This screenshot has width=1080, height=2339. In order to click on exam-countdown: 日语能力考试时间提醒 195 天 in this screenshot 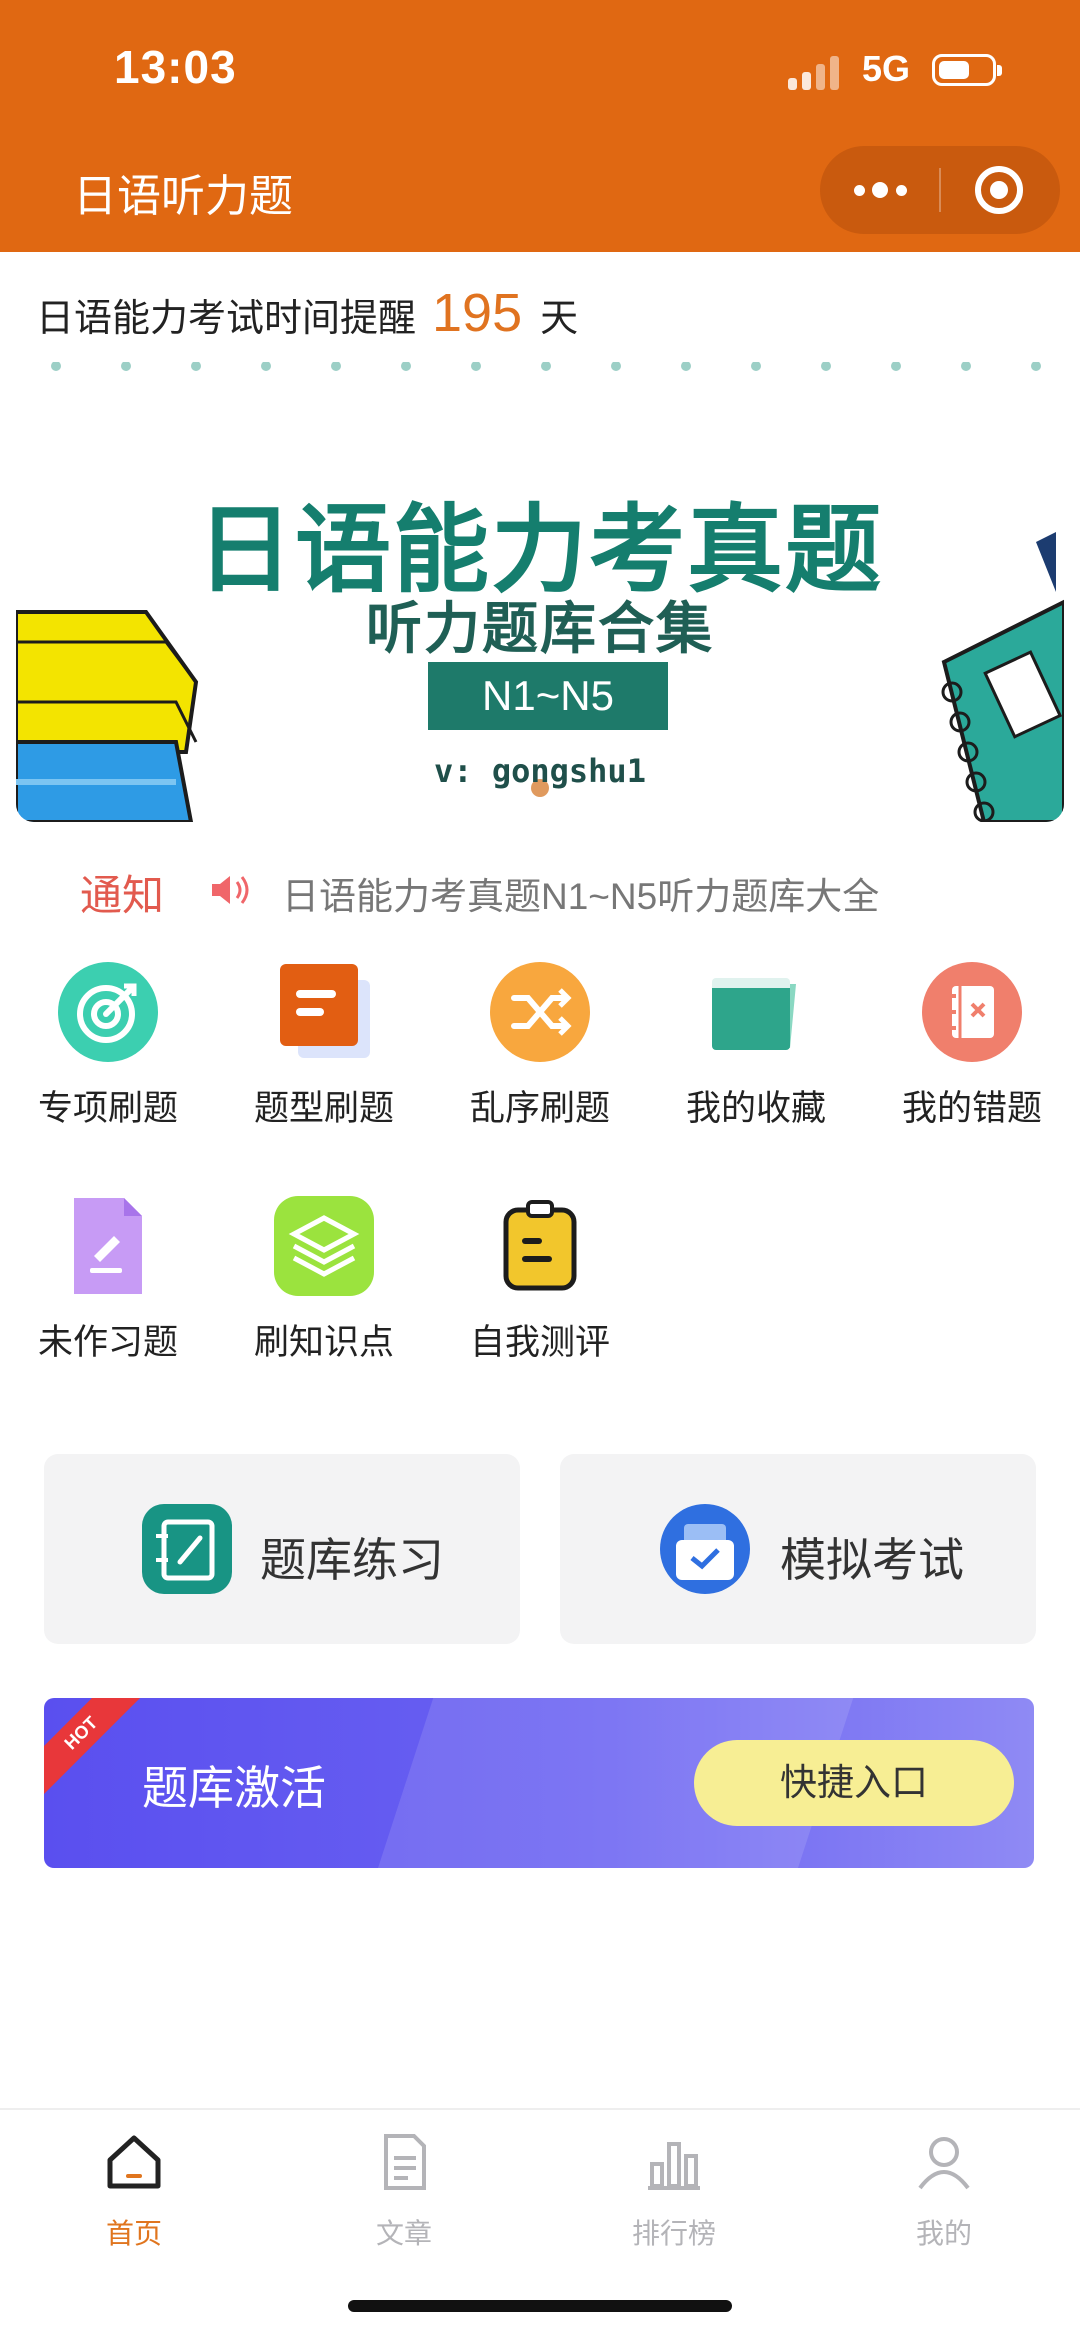, I will do `click(307, 312)`.